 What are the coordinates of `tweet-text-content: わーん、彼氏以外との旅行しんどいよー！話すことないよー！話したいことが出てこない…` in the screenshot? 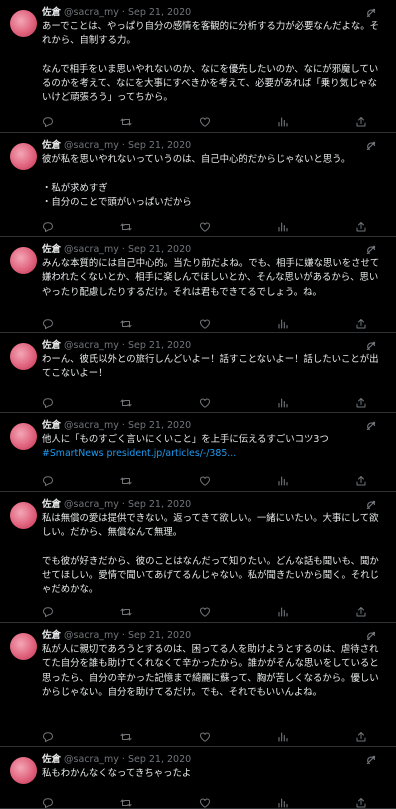 It's located at (210, 367).